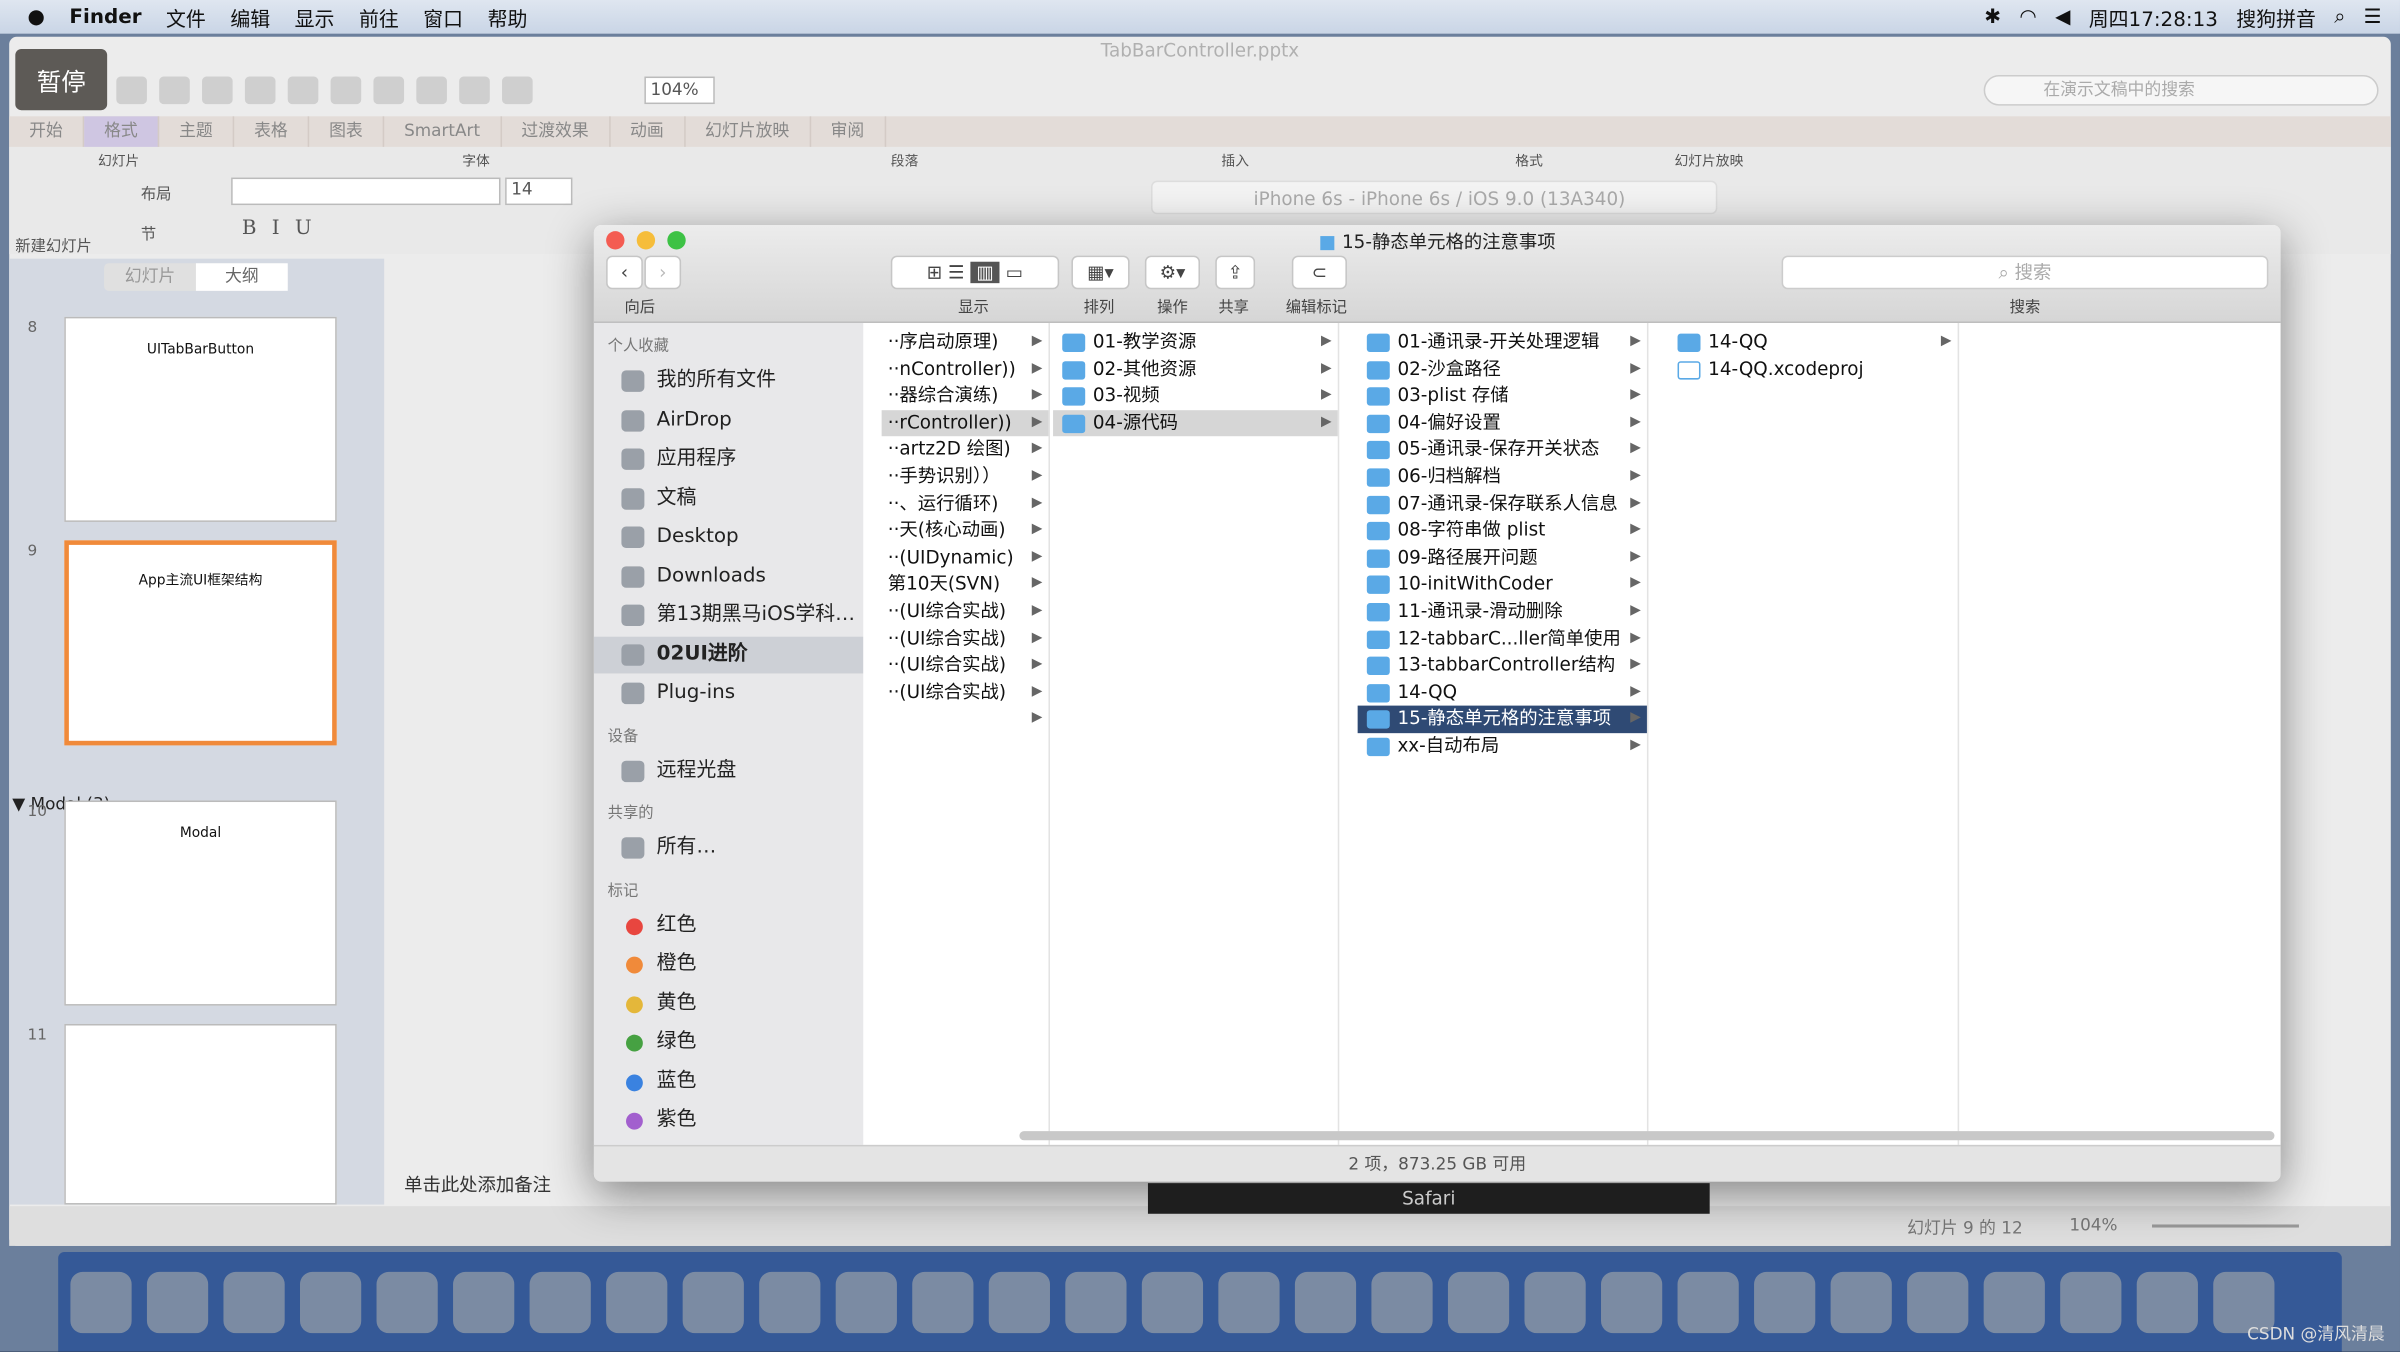  Describe the element at coordinates (1249, 1302) in the screenshot. I see `dock-window3-icon` at that location.